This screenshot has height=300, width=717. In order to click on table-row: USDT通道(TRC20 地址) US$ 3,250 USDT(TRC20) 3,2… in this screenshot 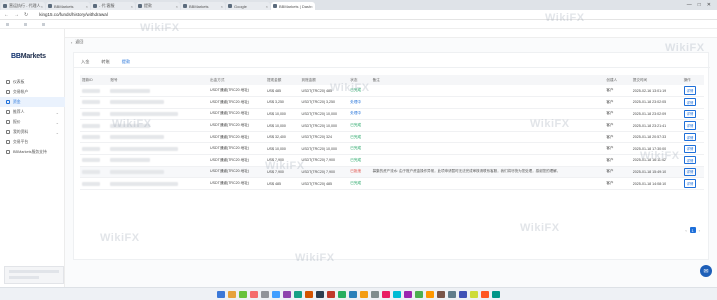, I will do `click(392, 102)`.